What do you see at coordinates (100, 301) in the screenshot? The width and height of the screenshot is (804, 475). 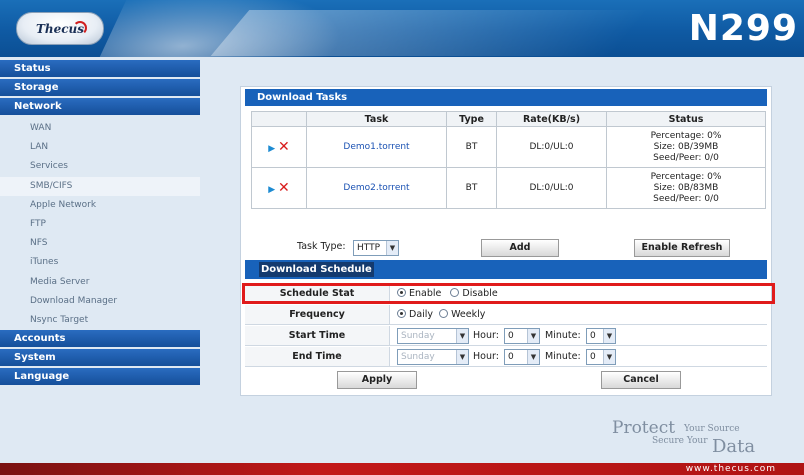 I see `sidebar-item-download-manager: Download Manager` at bounding box center [100, 301].